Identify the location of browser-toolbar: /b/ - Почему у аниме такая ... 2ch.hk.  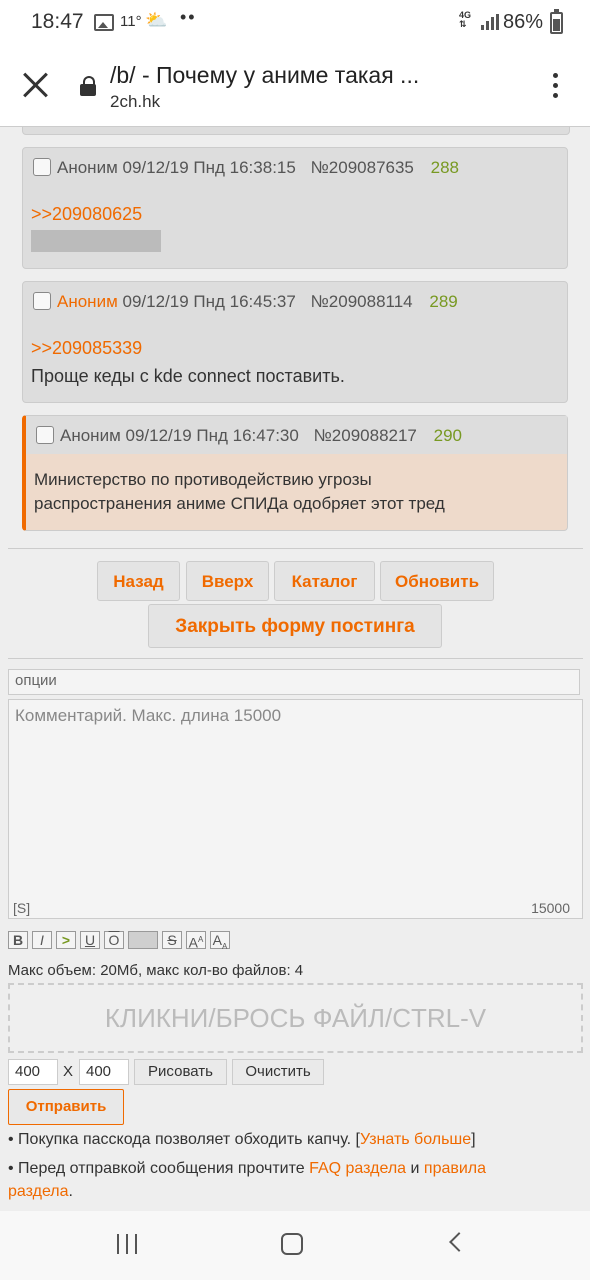
(295, 86).